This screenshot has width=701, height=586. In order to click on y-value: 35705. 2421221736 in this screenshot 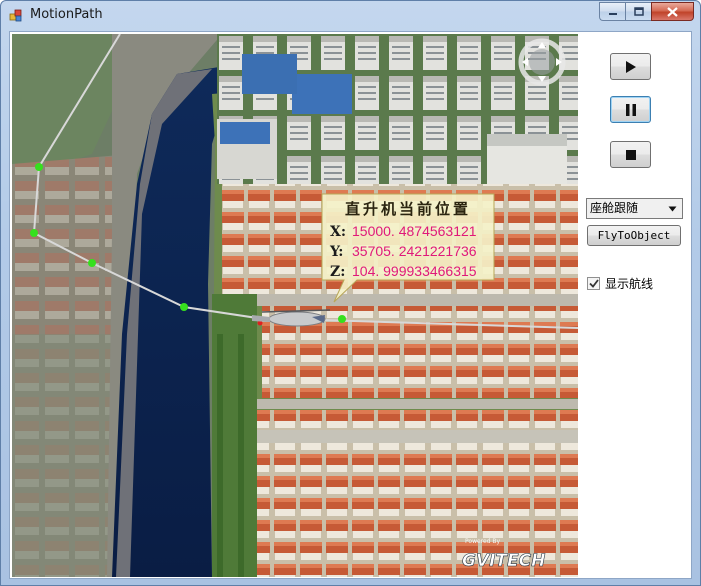, I will do `click(414, 251)`.